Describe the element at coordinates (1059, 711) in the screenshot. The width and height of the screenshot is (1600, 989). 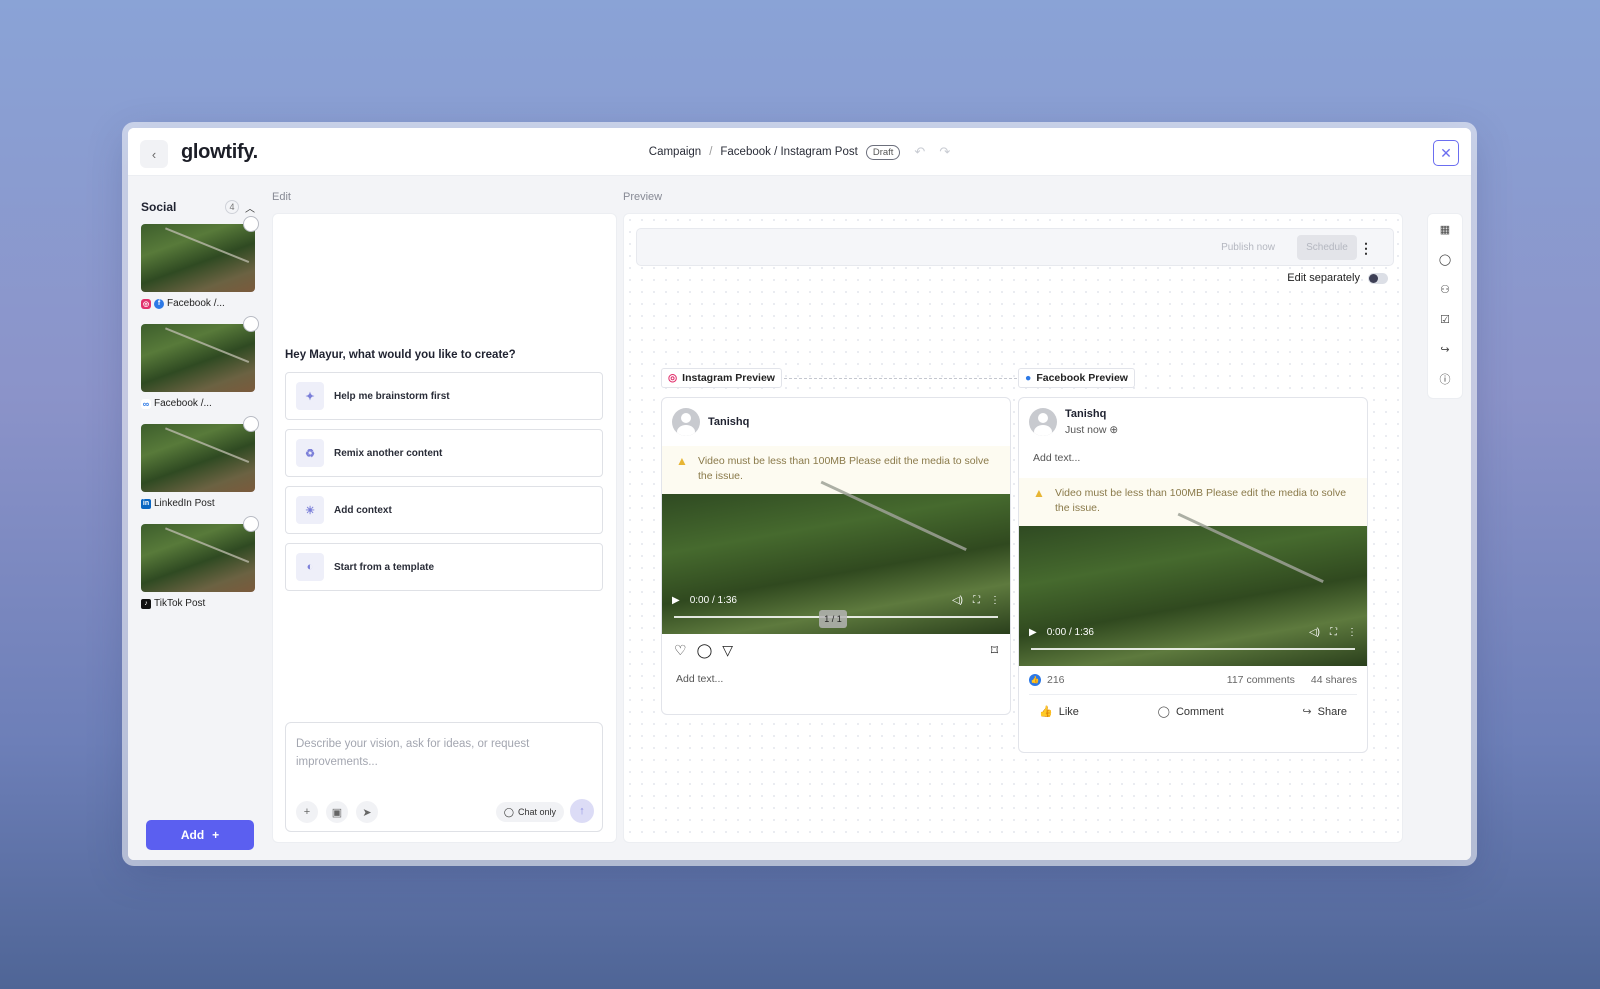
I see `like-button: 👍 Like` at that location.